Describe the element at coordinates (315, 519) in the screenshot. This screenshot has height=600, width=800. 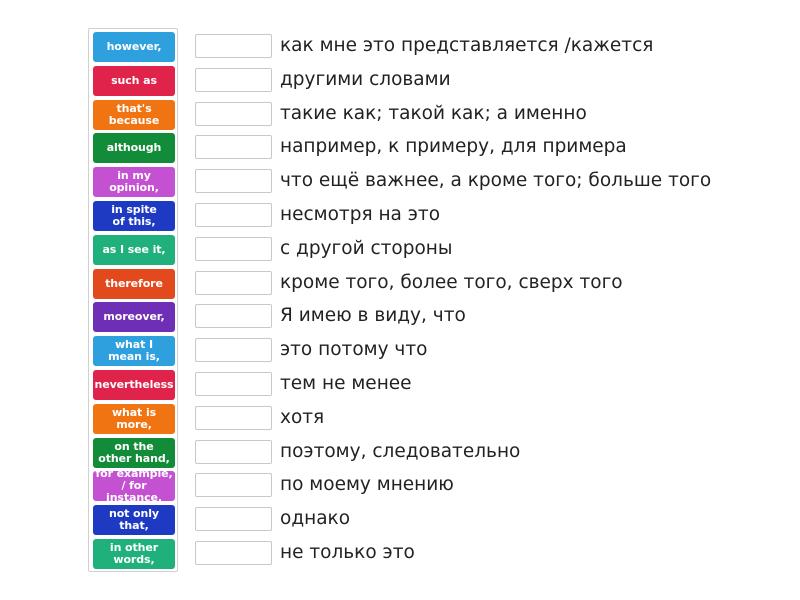
I see `clue-text: однако` at that location.